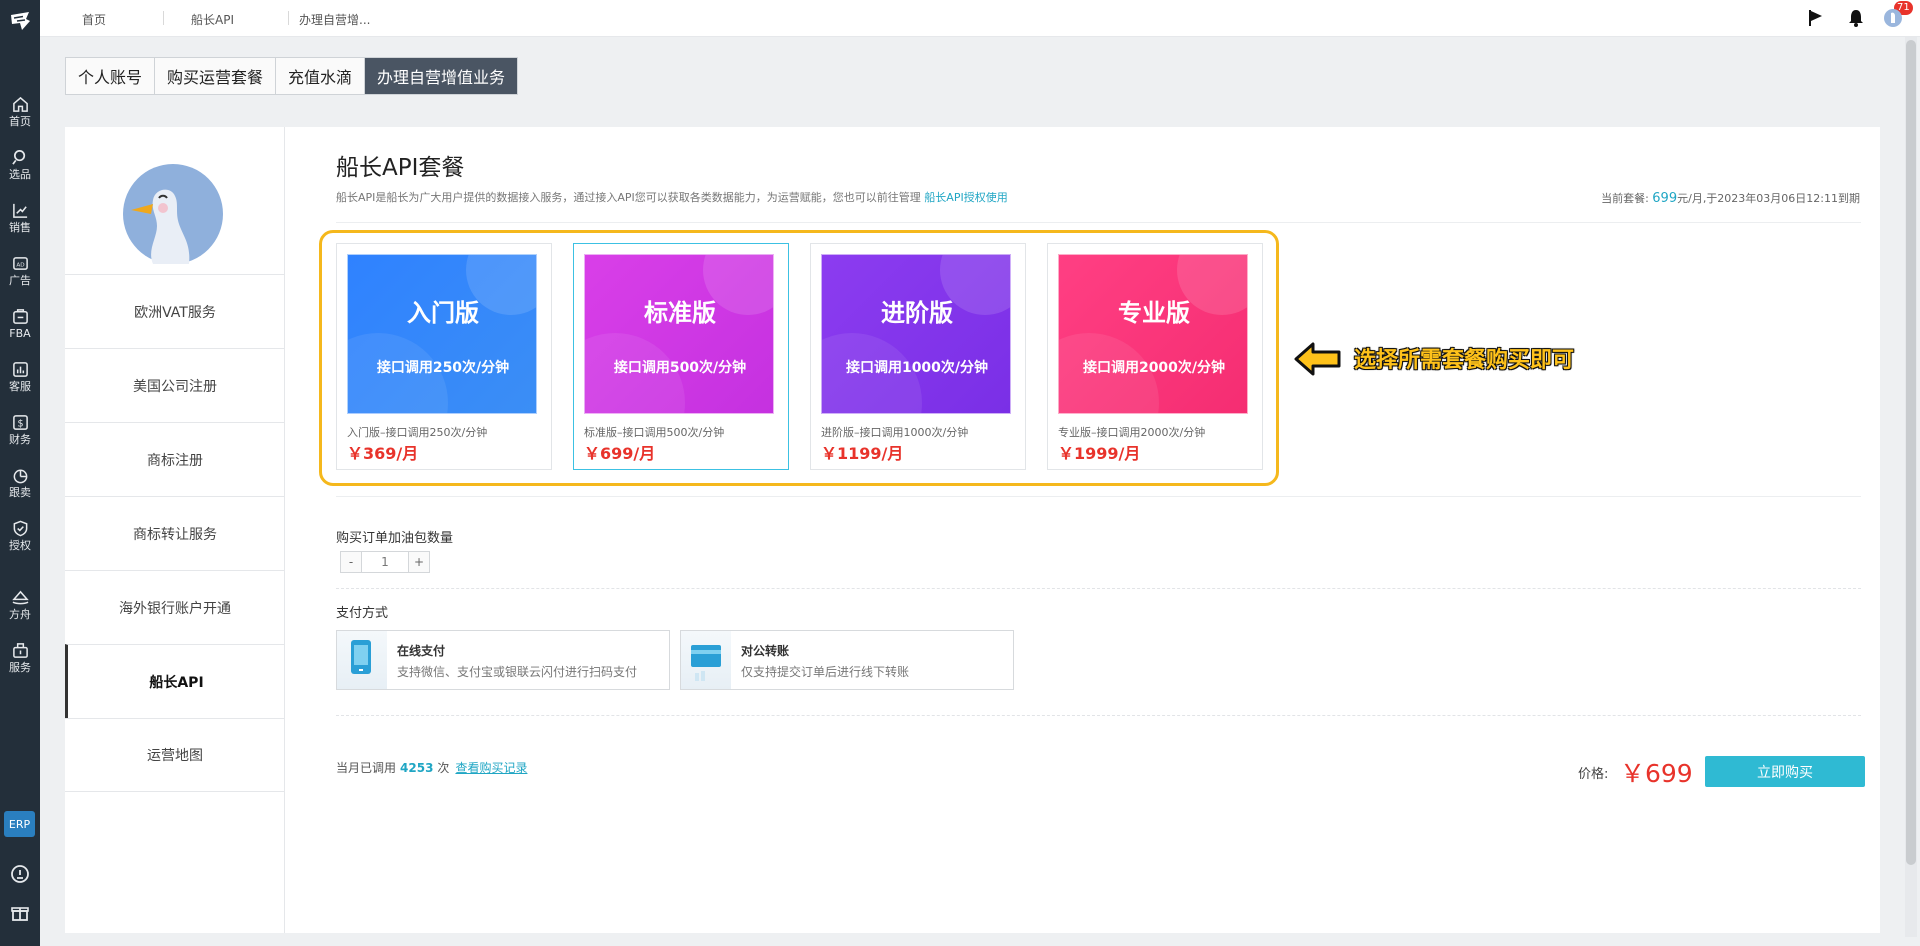 The height and width of the screenshot is (946, 1920). Describe the element at coordinates (19, 210) in the screenshot. I see `trend-chart-icon` at that location.